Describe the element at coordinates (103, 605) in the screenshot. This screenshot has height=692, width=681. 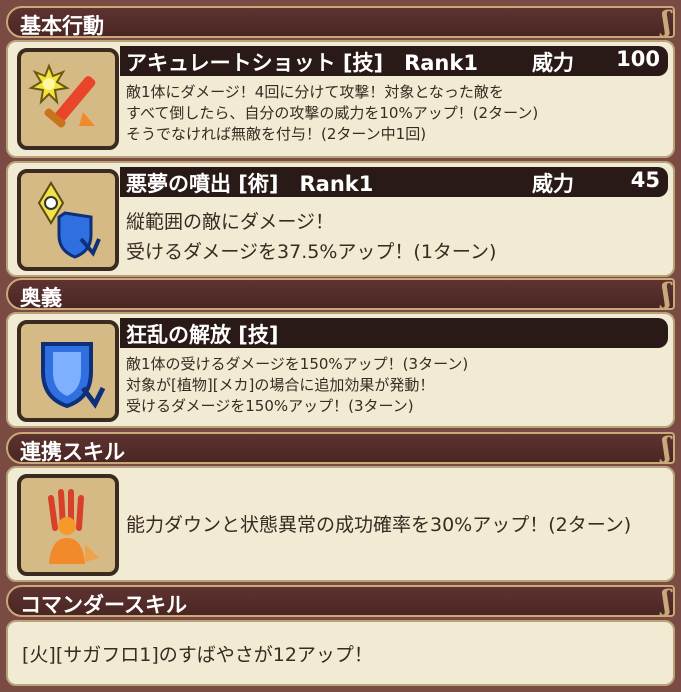
I see `section-title: コマンダースキル` at that location.